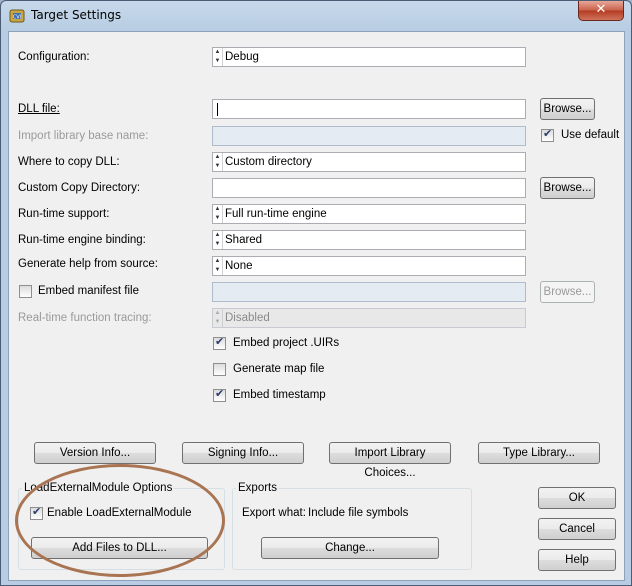 The height and width of the screenshot is (586, 632). I want to click on use-default-label: Use default, so click(590, 135).